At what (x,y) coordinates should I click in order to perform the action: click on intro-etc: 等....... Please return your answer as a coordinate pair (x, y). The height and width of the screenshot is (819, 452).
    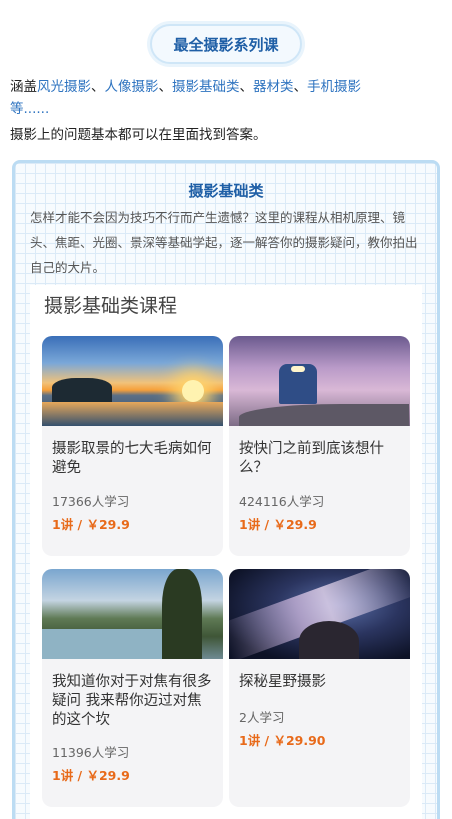
    Looking at the image, I should click on (30, 109).